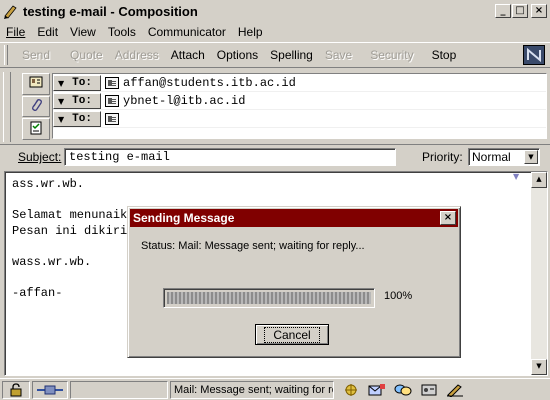 This screenshot has height=400, width=550. I want to click on priority-value: Normal, so click(491, 157).